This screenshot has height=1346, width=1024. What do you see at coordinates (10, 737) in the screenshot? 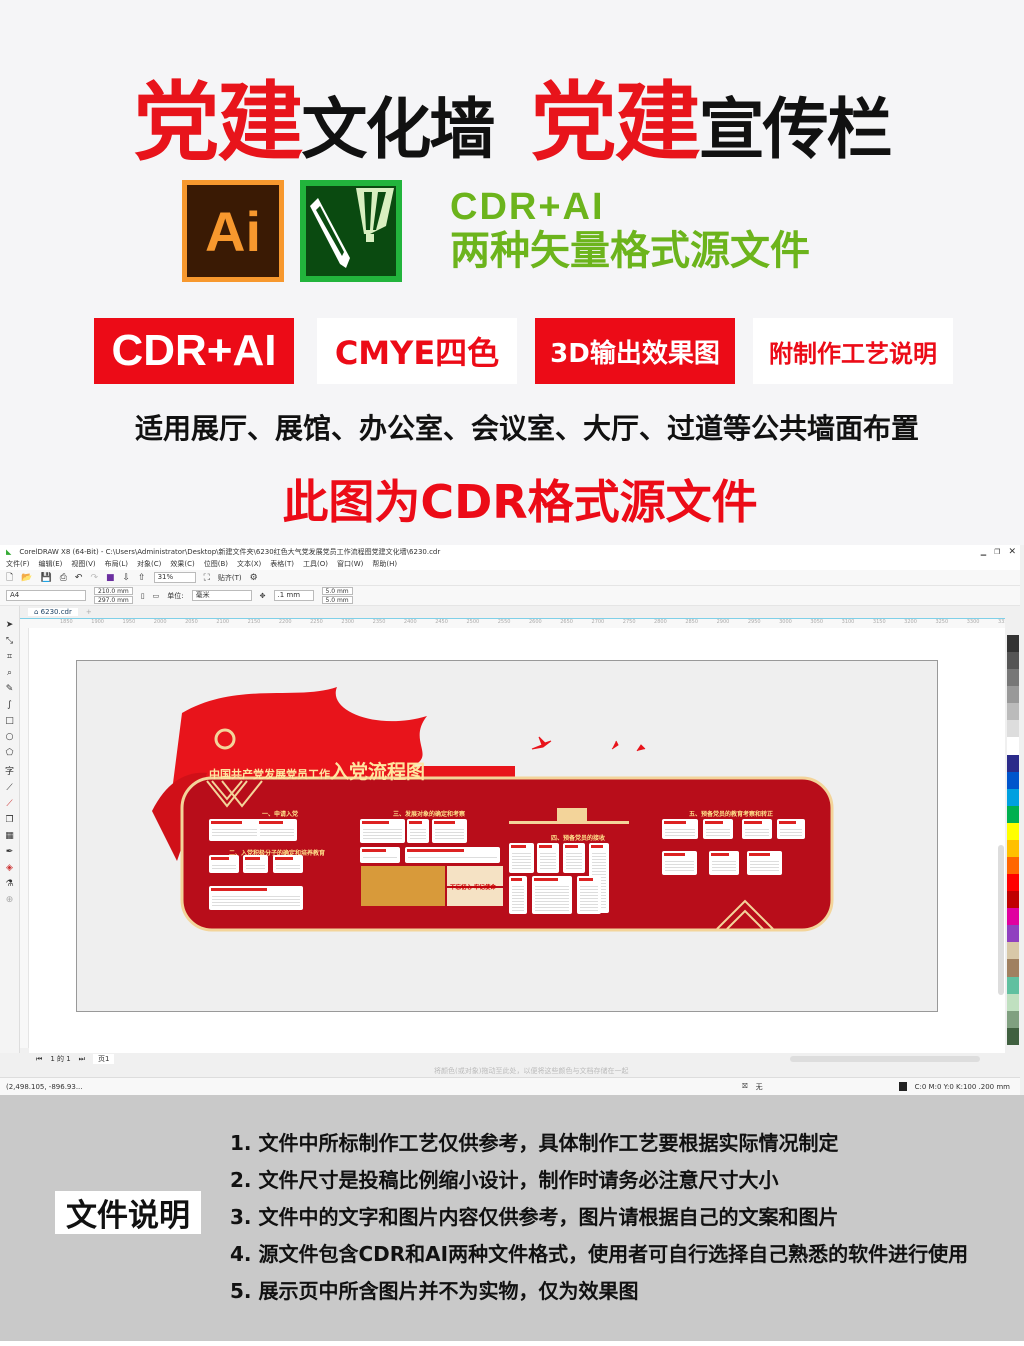
I see `ellipse-tool-icon: ○` at bounding box center [10, 737].